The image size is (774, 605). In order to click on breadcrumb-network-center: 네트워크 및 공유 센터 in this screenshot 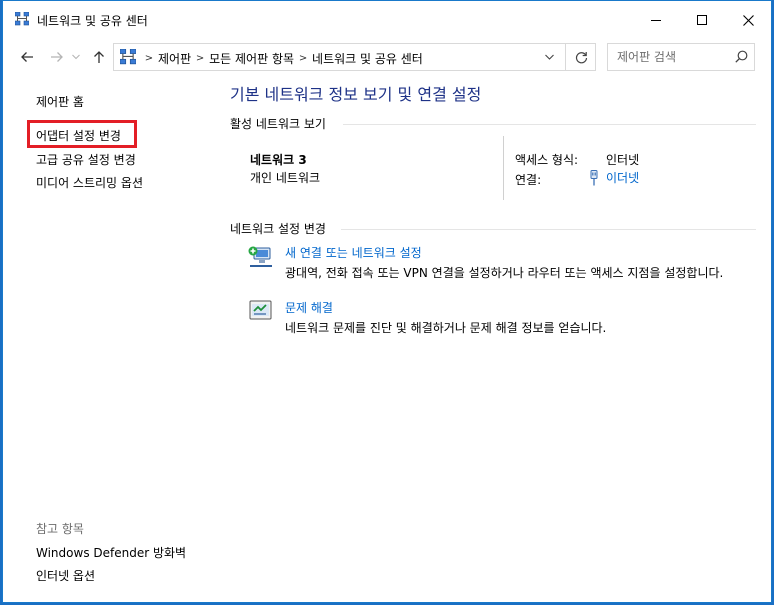, I will do `click(367, 58)`.